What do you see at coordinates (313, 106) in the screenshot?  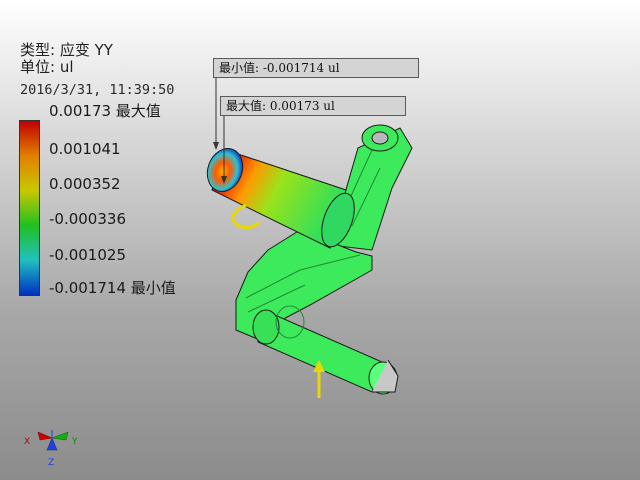 I see `max-value-callout: 最大值: 0.00173 ul` at bounding box center [313, 106].